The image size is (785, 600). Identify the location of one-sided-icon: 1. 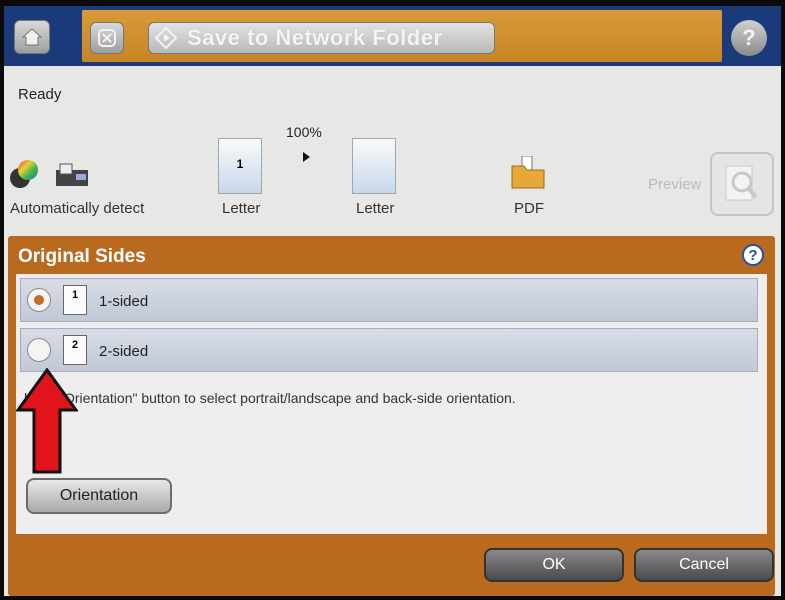
(75, 300).